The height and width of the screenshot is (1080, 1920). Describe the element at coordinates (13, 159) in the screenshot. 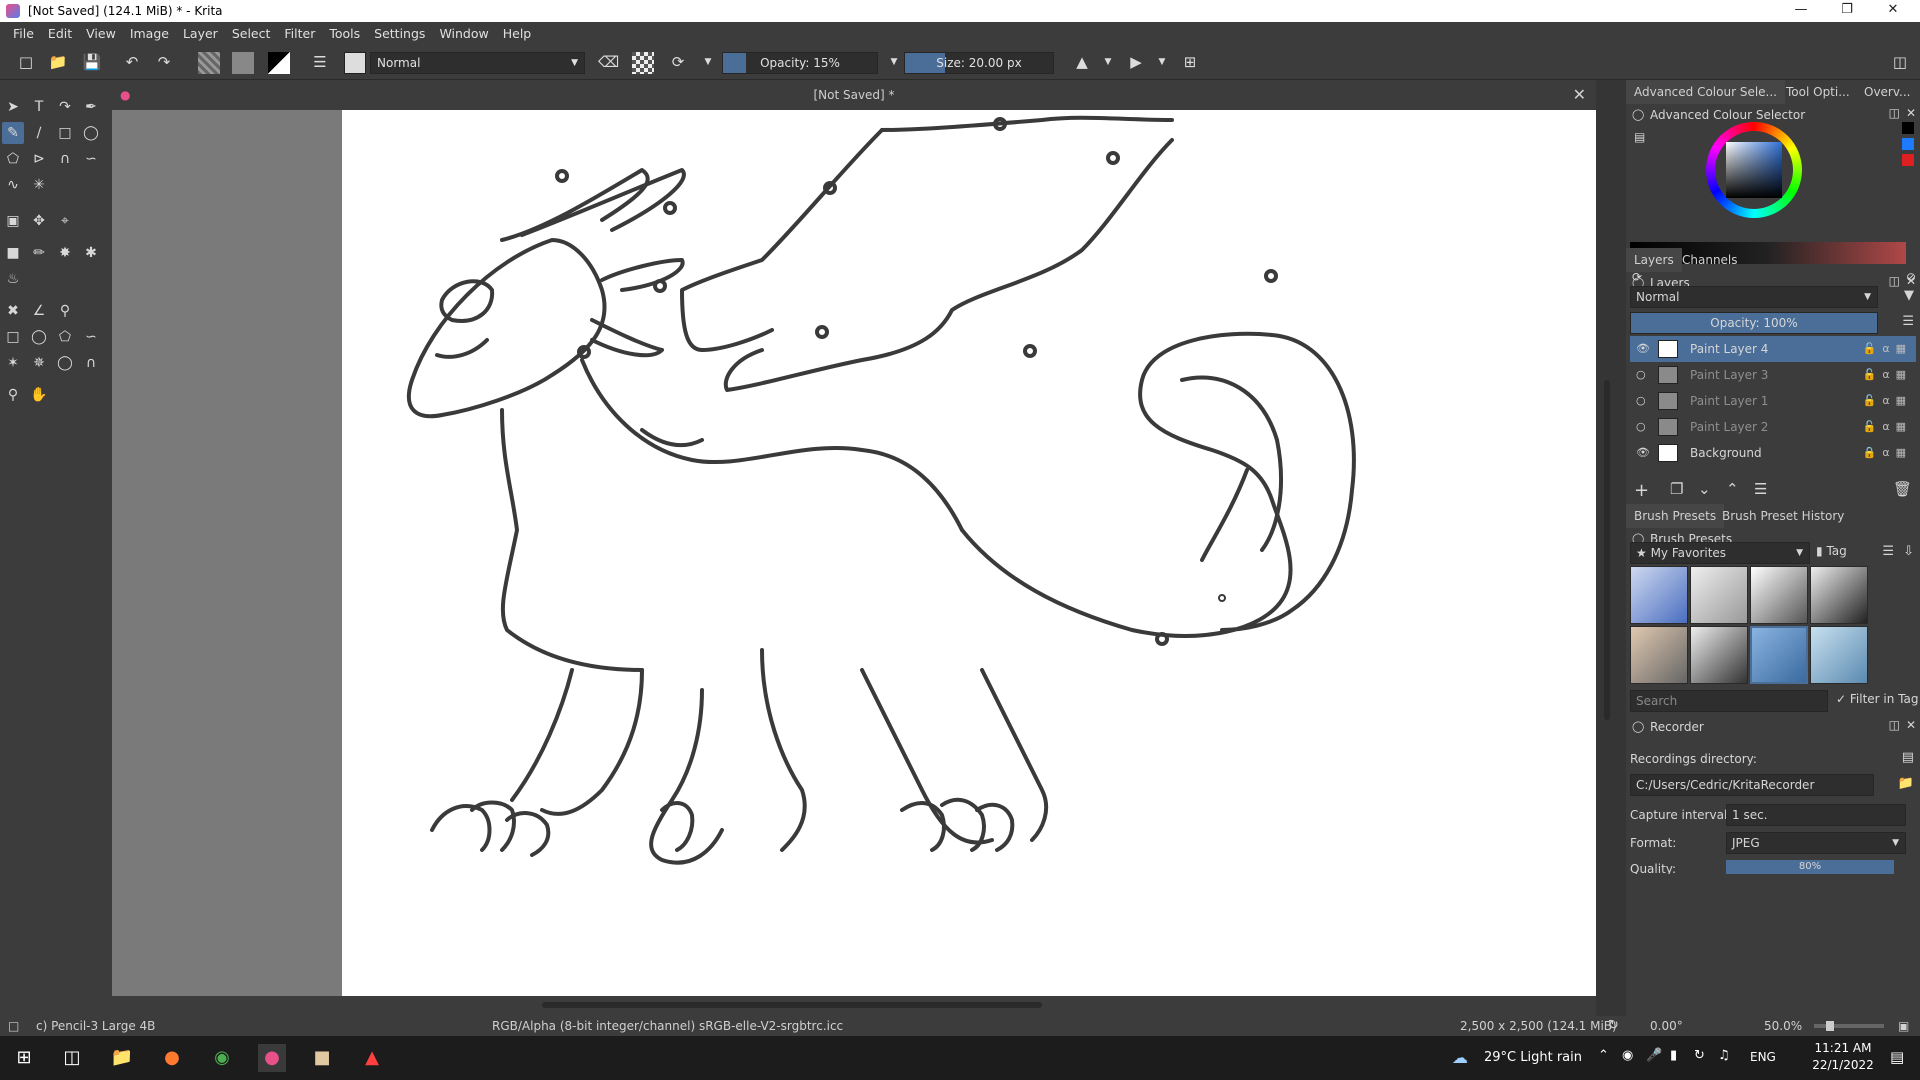

I see `polygon-tool-icon: ⬠` at that location.